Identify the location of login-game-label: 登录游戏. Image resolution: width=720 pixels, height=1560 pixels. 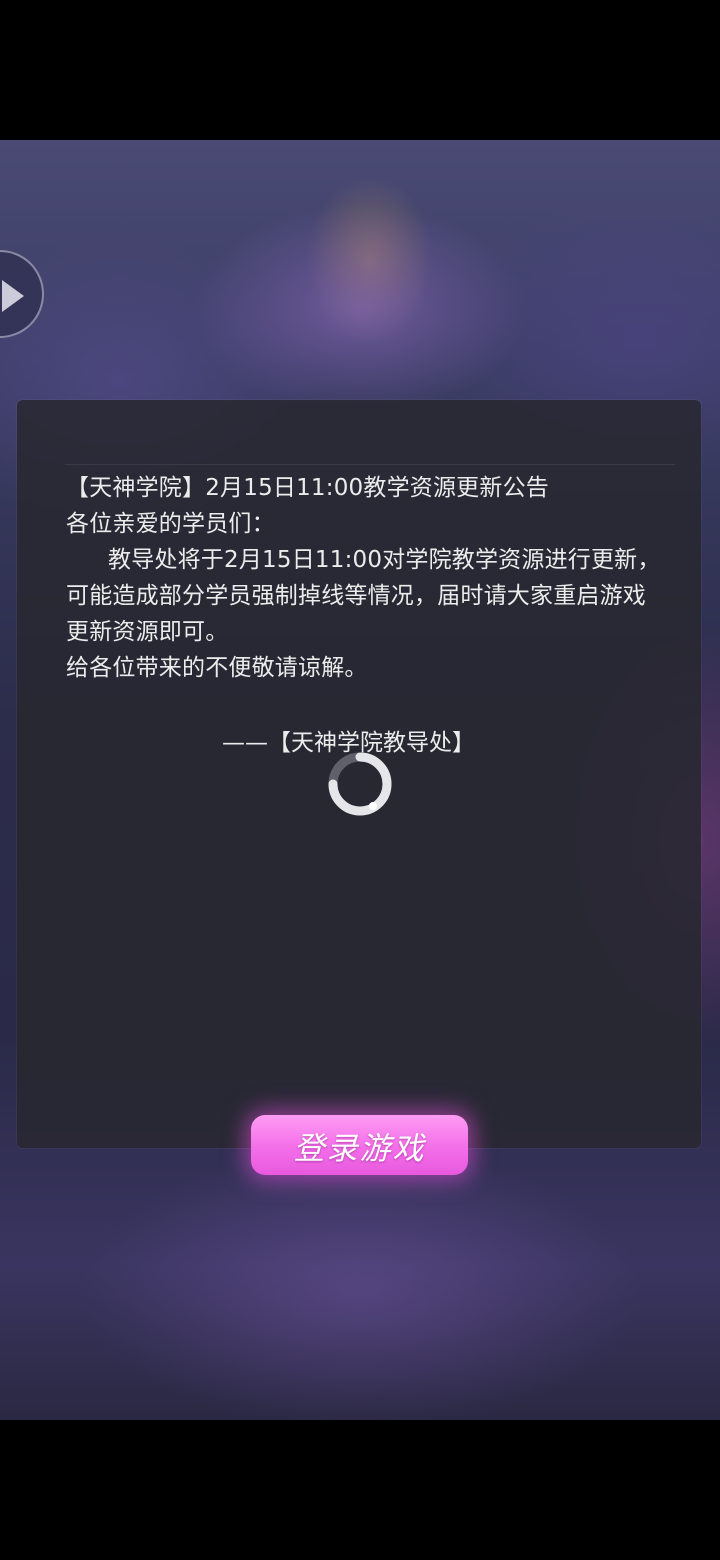
(359, 1148).